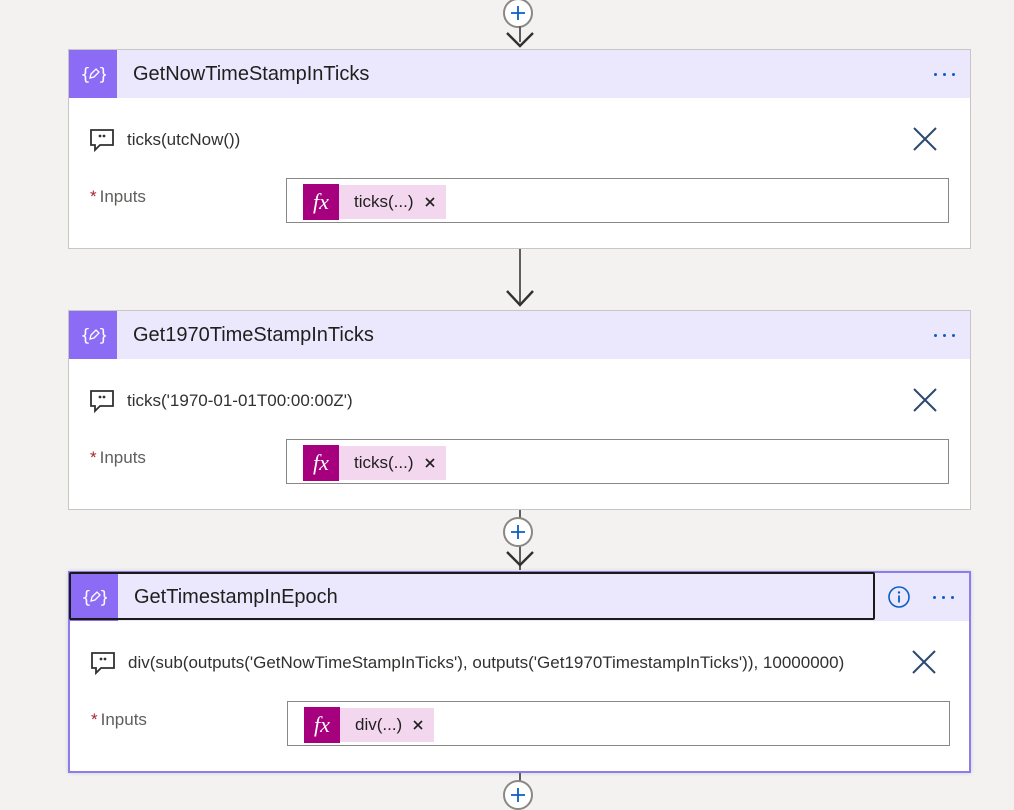 The width and height of the screenshot is (1014, 810). What do you see at coordinates (519, 74) in the screenshot?
I see `card-header: {} GetNowTimeStampInTicks` at bounding box center [519, 74].